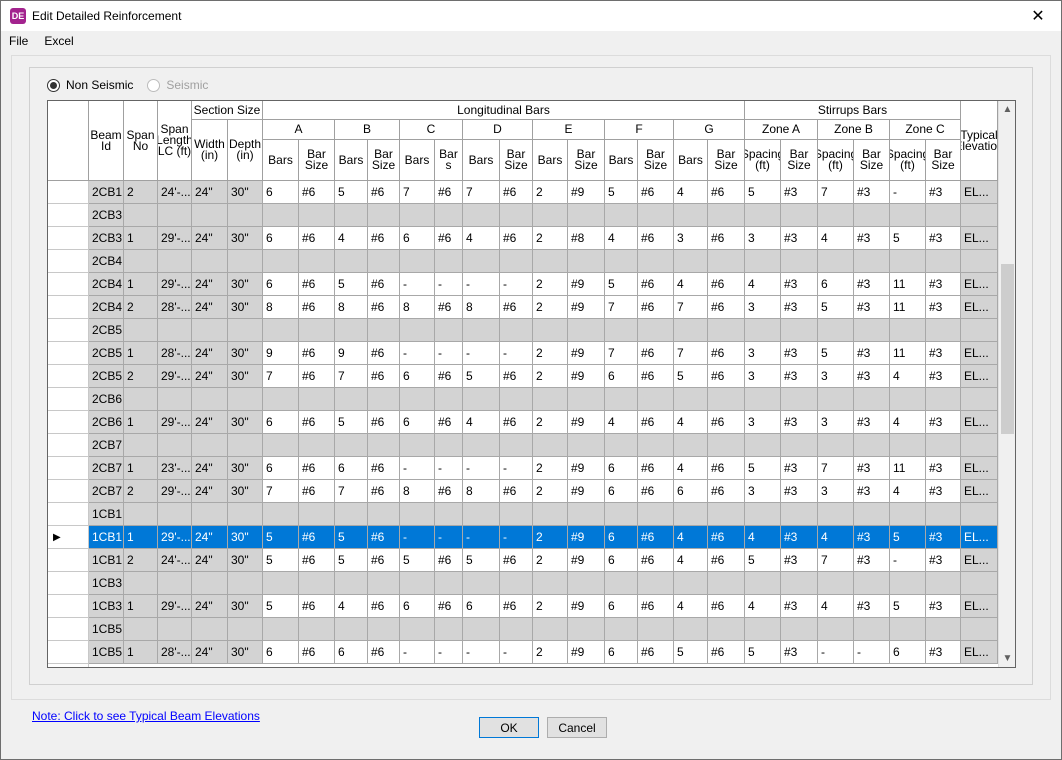 This screenshot has width=1062, height=760. I want to click on non-seismic-radio: Non Seismic, so click(90, 85).